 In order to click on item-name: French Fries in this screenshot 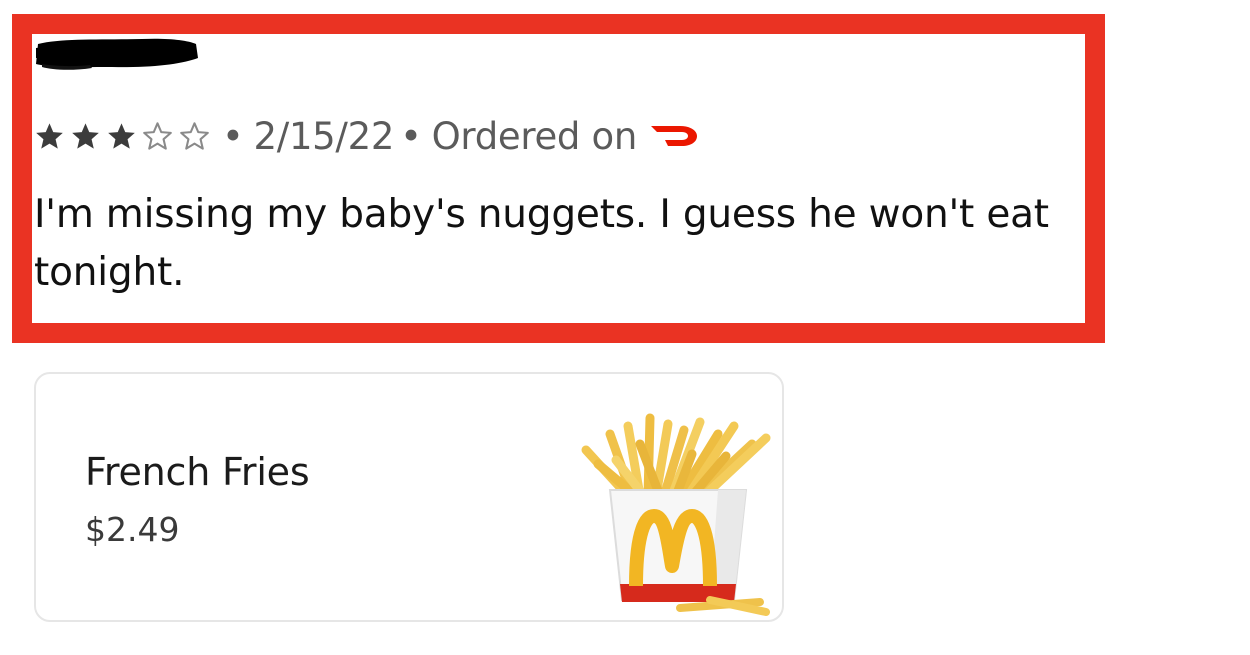, I will do `click(197, 472)`.